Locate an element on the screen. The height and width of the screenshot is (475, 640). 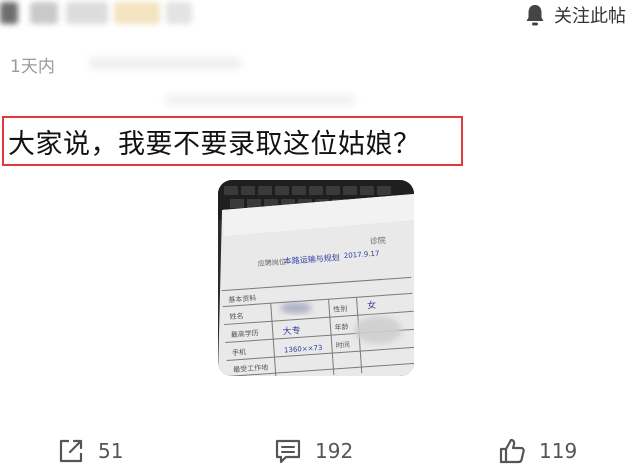
question-text: 大家说，我要不要录取这位姑娘？ is located at coordinates (214, 144).